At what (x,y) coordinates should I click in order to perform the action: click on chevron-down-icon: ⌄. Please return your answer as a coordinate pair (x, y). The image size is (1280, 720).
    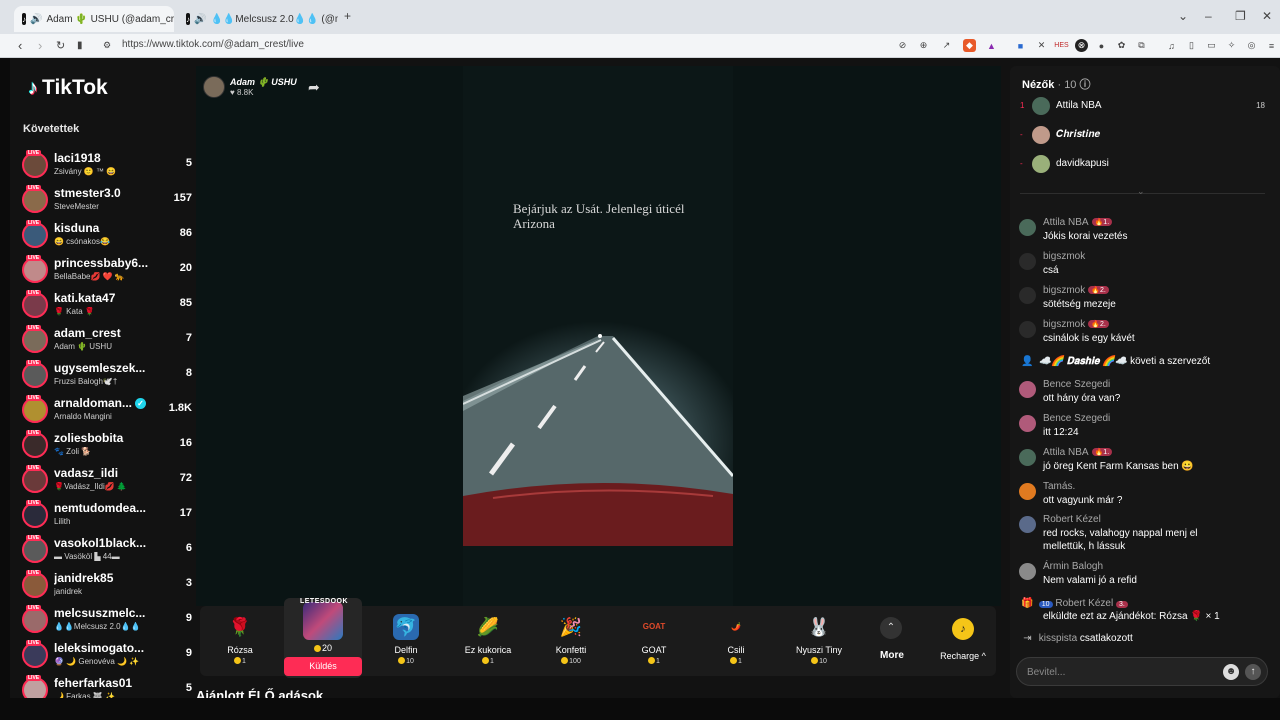
    Looking at the image, I should click on (1141, 191).